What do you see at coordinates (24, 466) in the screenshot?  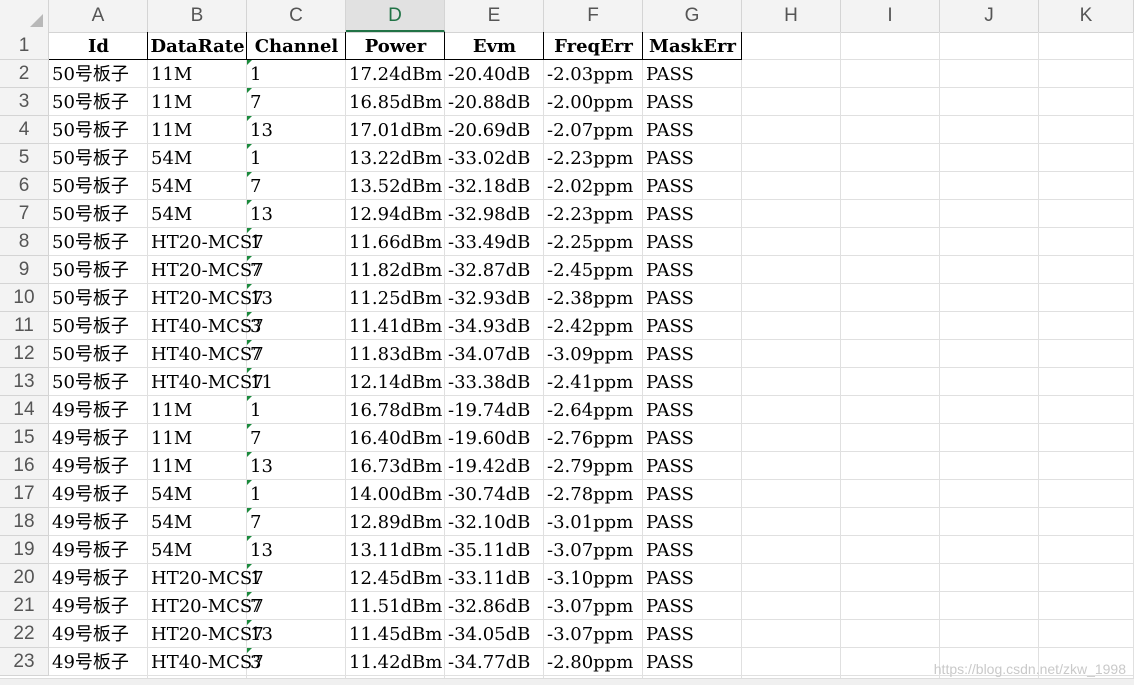 I see `row-header: 16` at bounding box center [24, 466].